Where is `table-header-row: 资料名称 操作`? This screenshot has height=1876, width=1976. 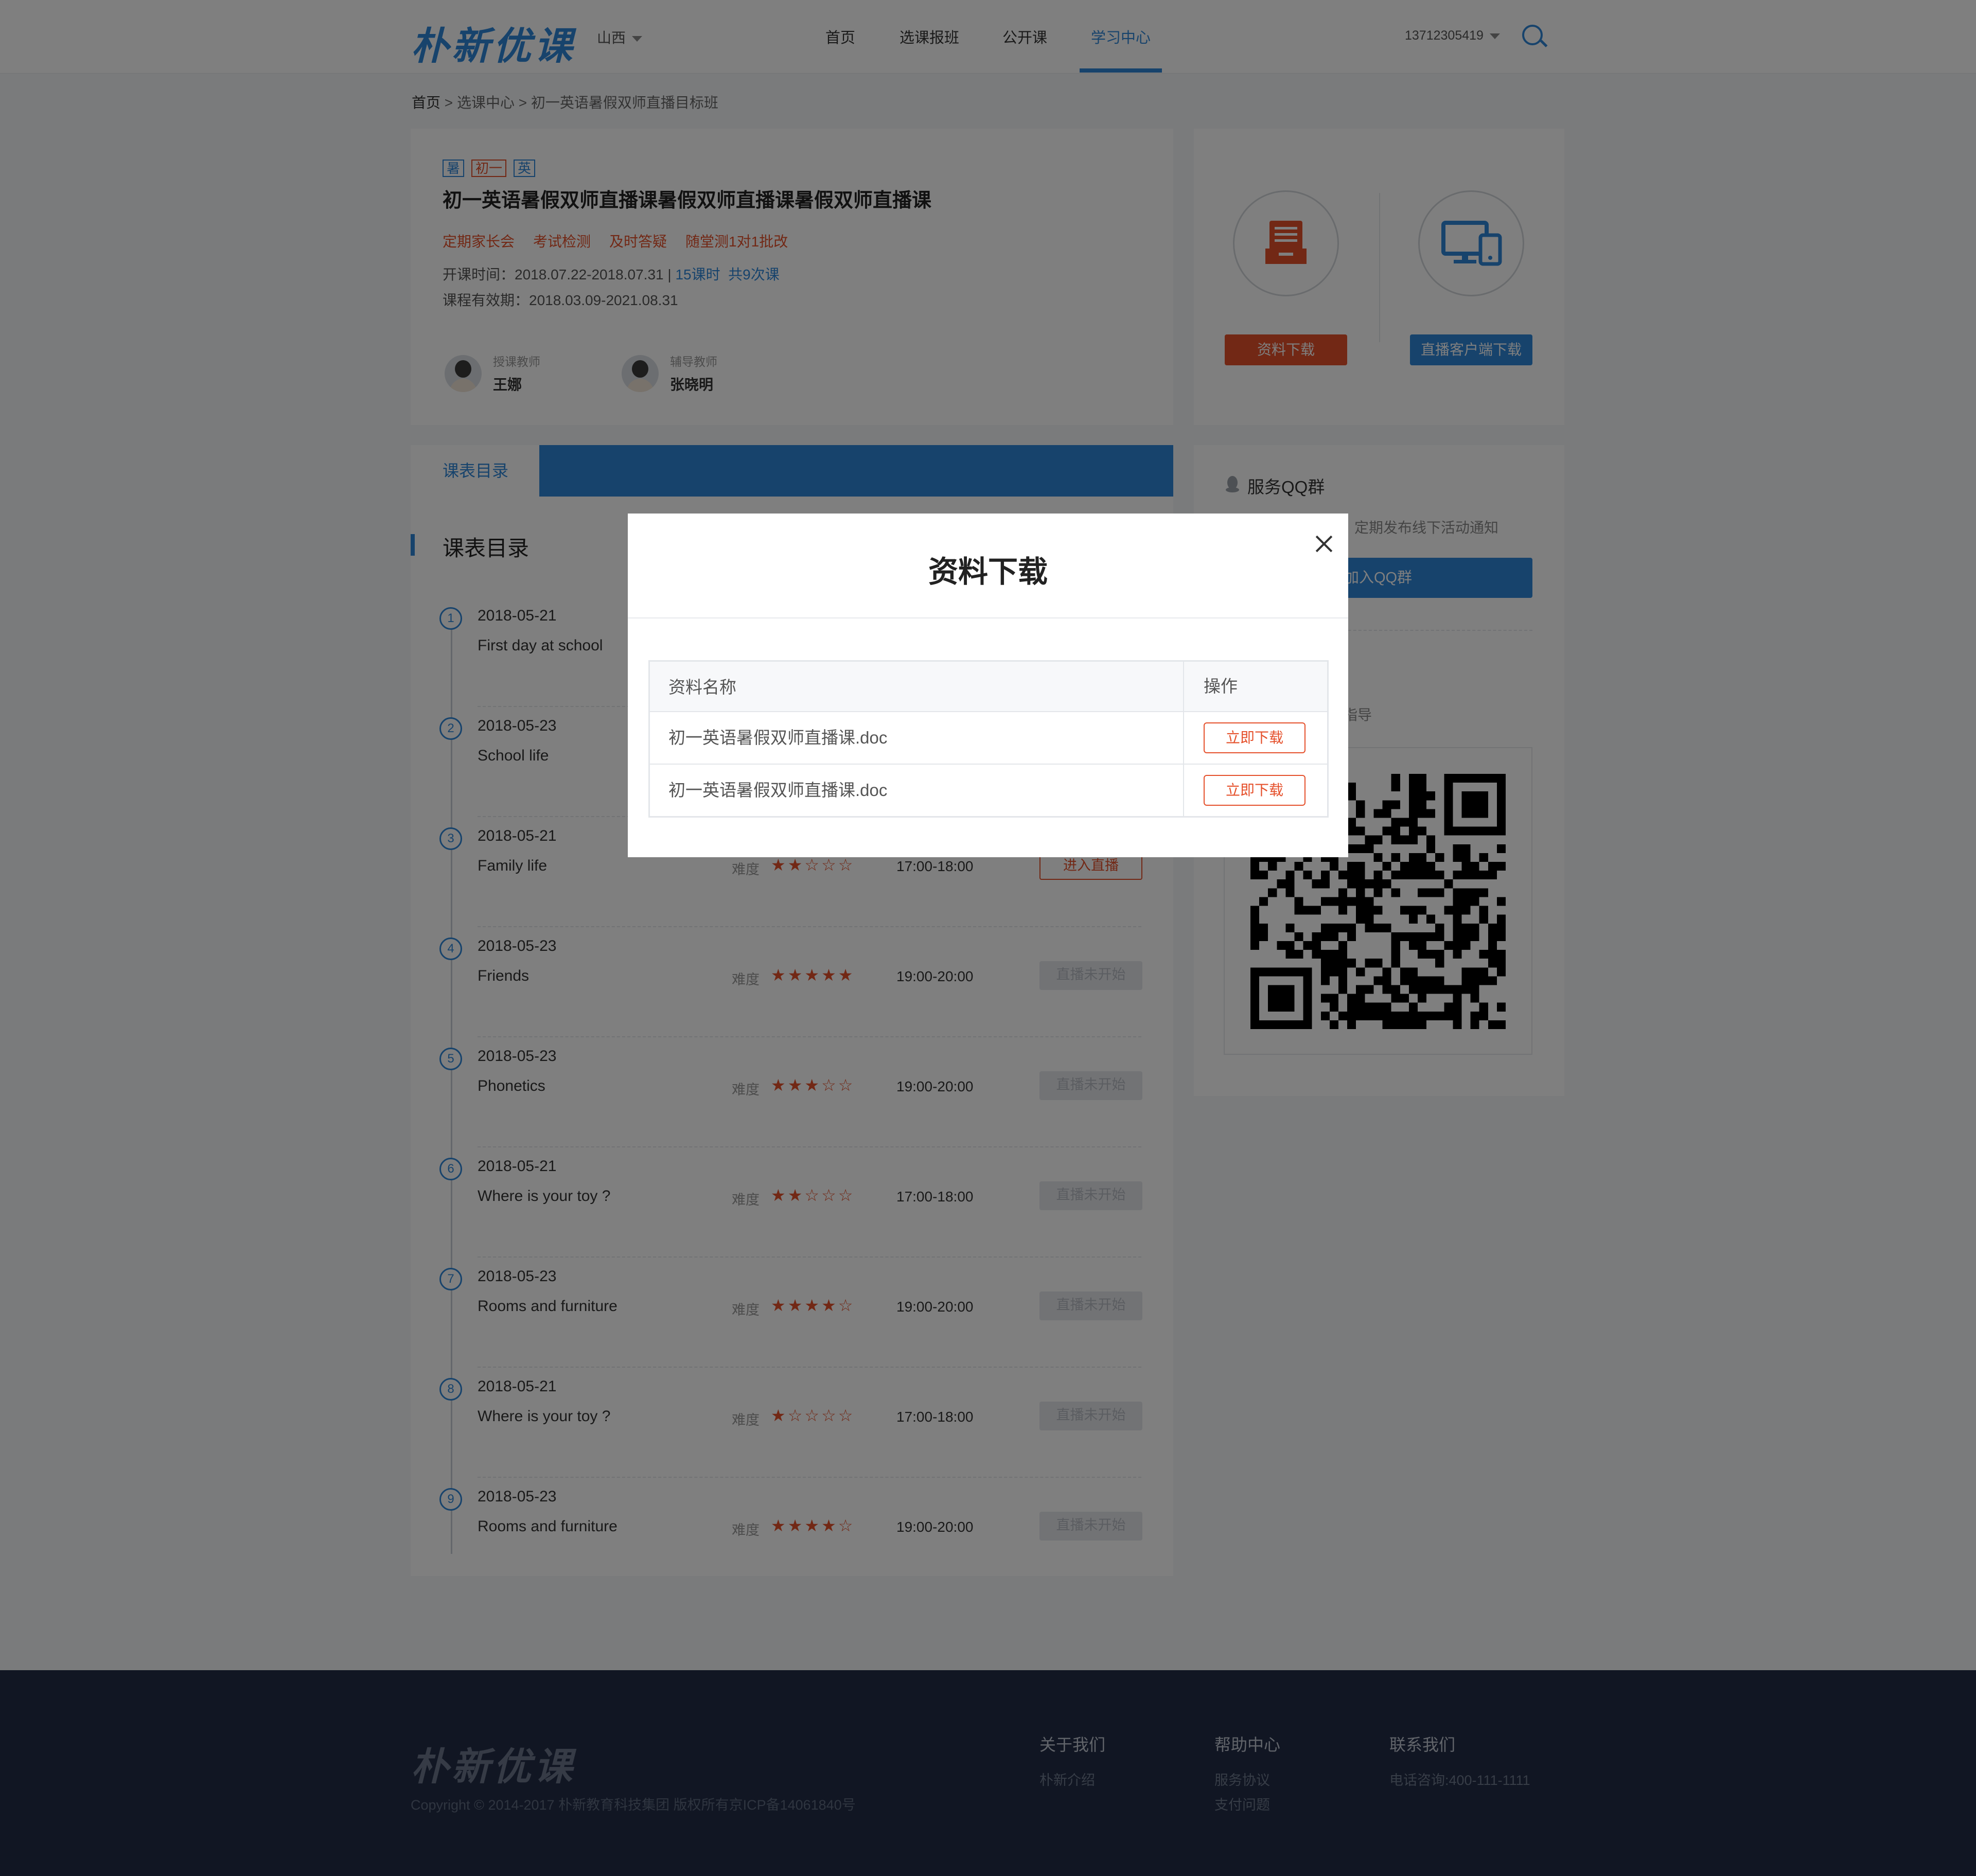 table-header-row: 资料名称 操作 is located at coordinates (988, 687).